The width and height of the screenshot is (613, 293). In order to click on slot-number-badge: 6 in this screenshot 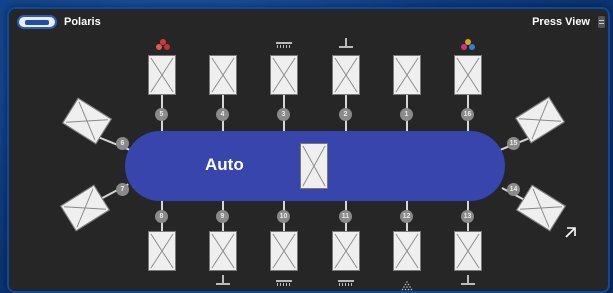, I will do `click(122, 143)`.